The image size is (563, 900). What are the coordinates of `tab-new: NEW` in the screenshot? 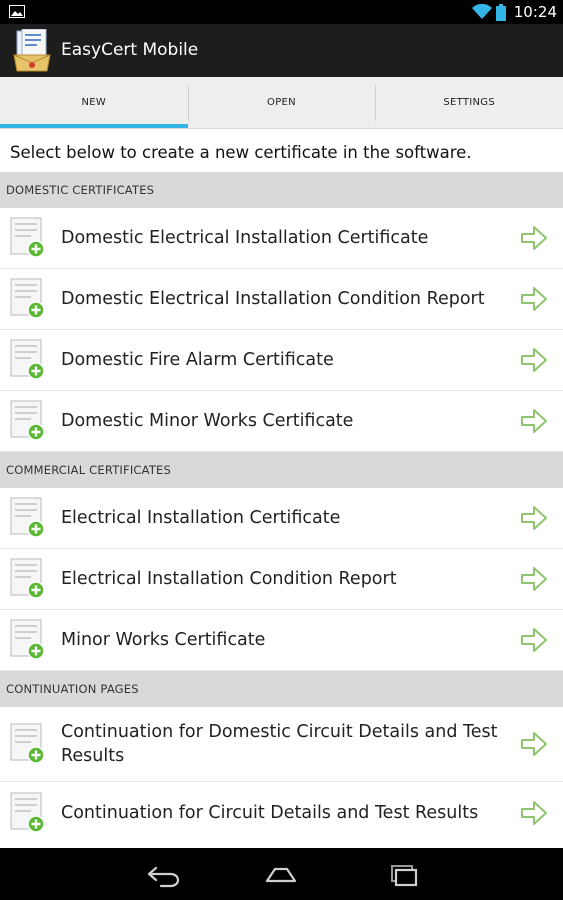 It's located at (94, 102).